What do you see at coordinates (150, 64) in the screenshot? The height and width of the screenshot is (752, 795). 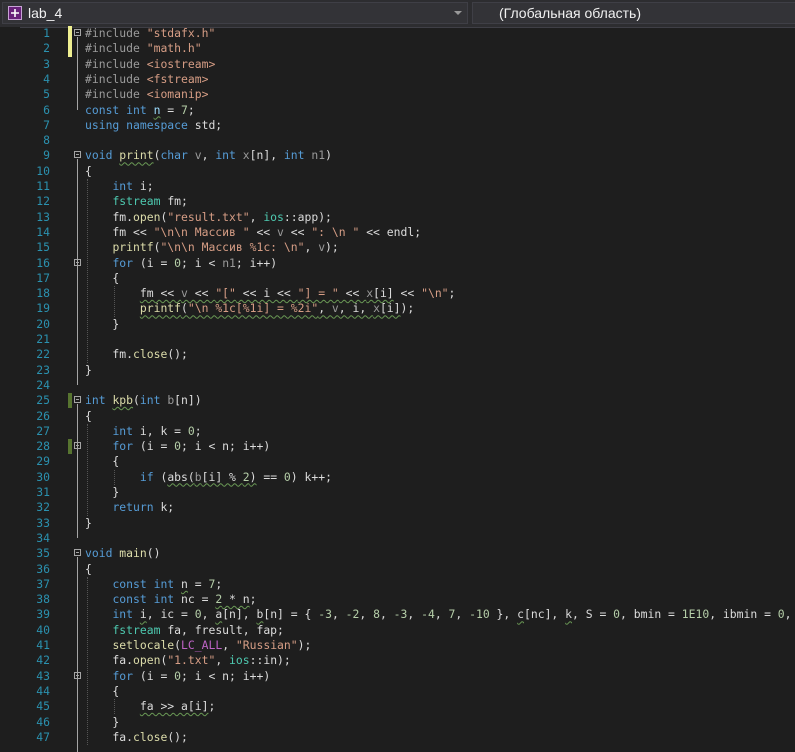 I see `code-text: #include <iostream>` at bounding box center [150, 64].